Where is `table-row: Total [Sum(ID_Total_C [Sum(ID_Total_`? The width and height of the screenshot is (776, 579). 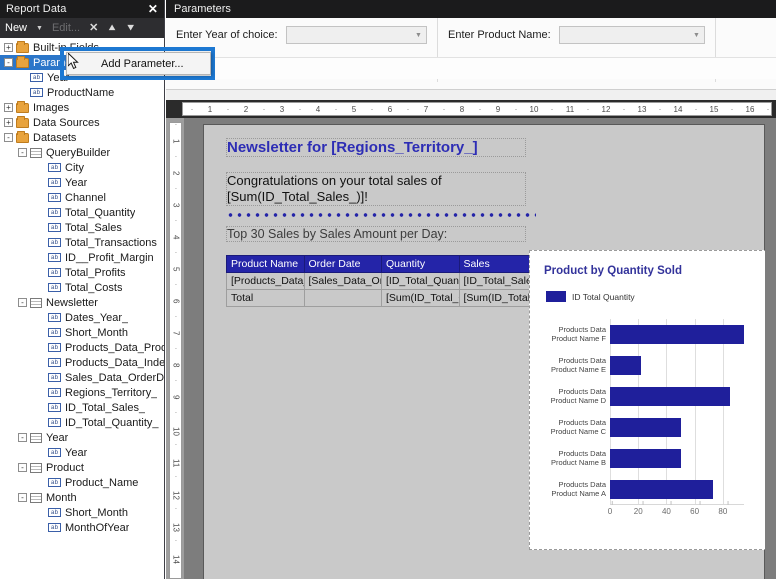 table-row: Total [Sum(ID_Total_C [Sum(ID_Total_ is located at coordinates (381, 298).